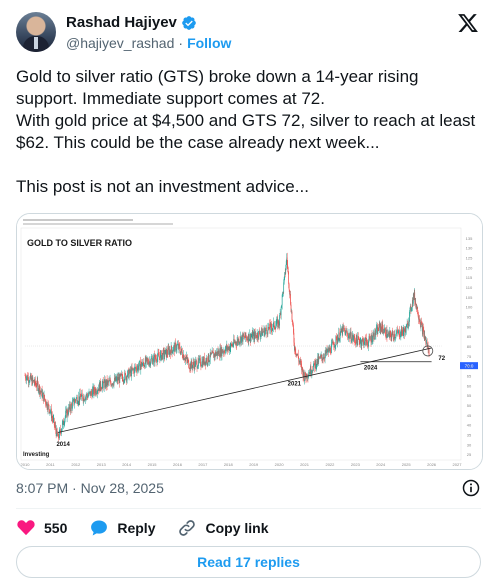 The image size is (497, 588). Describe the element at coordinates (468, 23) in the screenshot. I see `x-logo-icon` at that location.